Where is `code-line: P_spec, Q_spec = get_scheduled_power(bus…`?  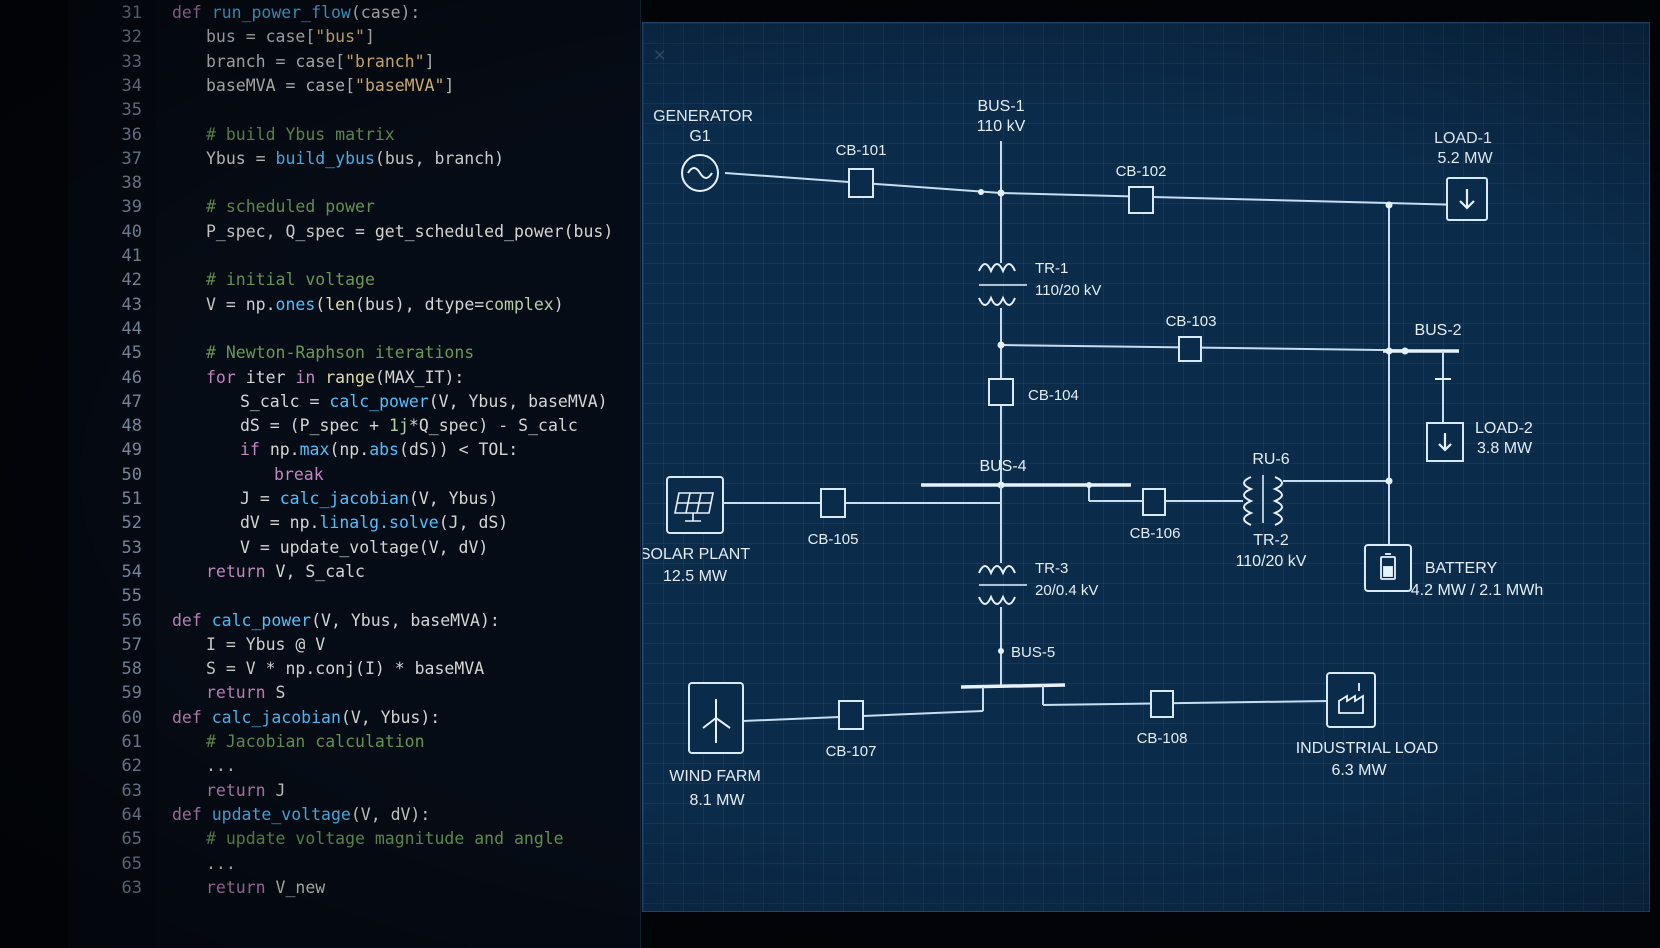 code-line: P_spec, Q_spec = get_scheduled_power(bus… is located at coordinates (409, 231).